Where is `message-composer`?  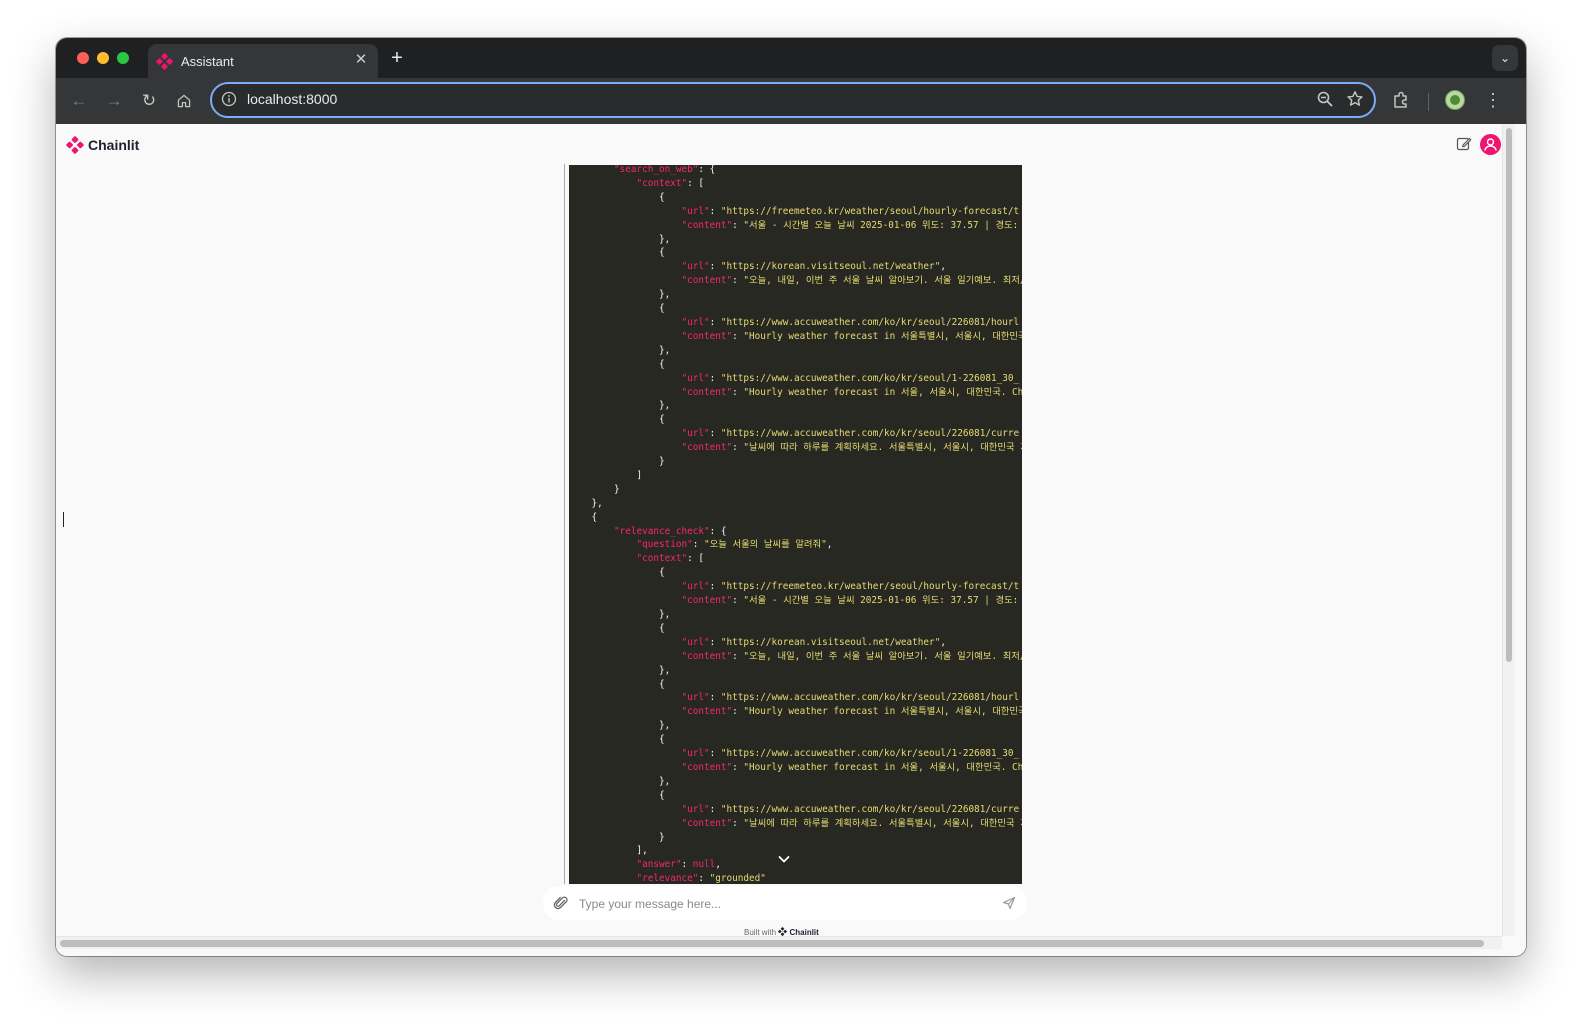
message-composer is located at coordinates (785, 903).